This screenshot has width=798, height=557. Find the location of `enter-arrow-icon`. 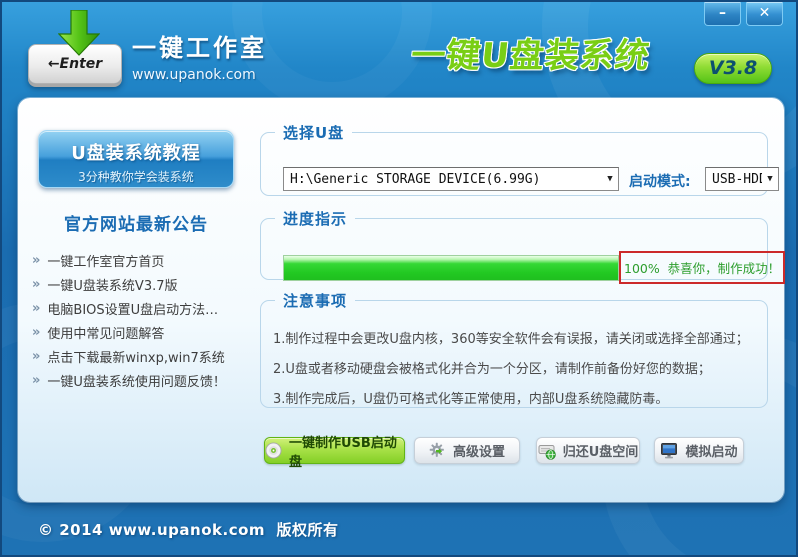

enter-arrow-icon is located at coordinates (79, 33).